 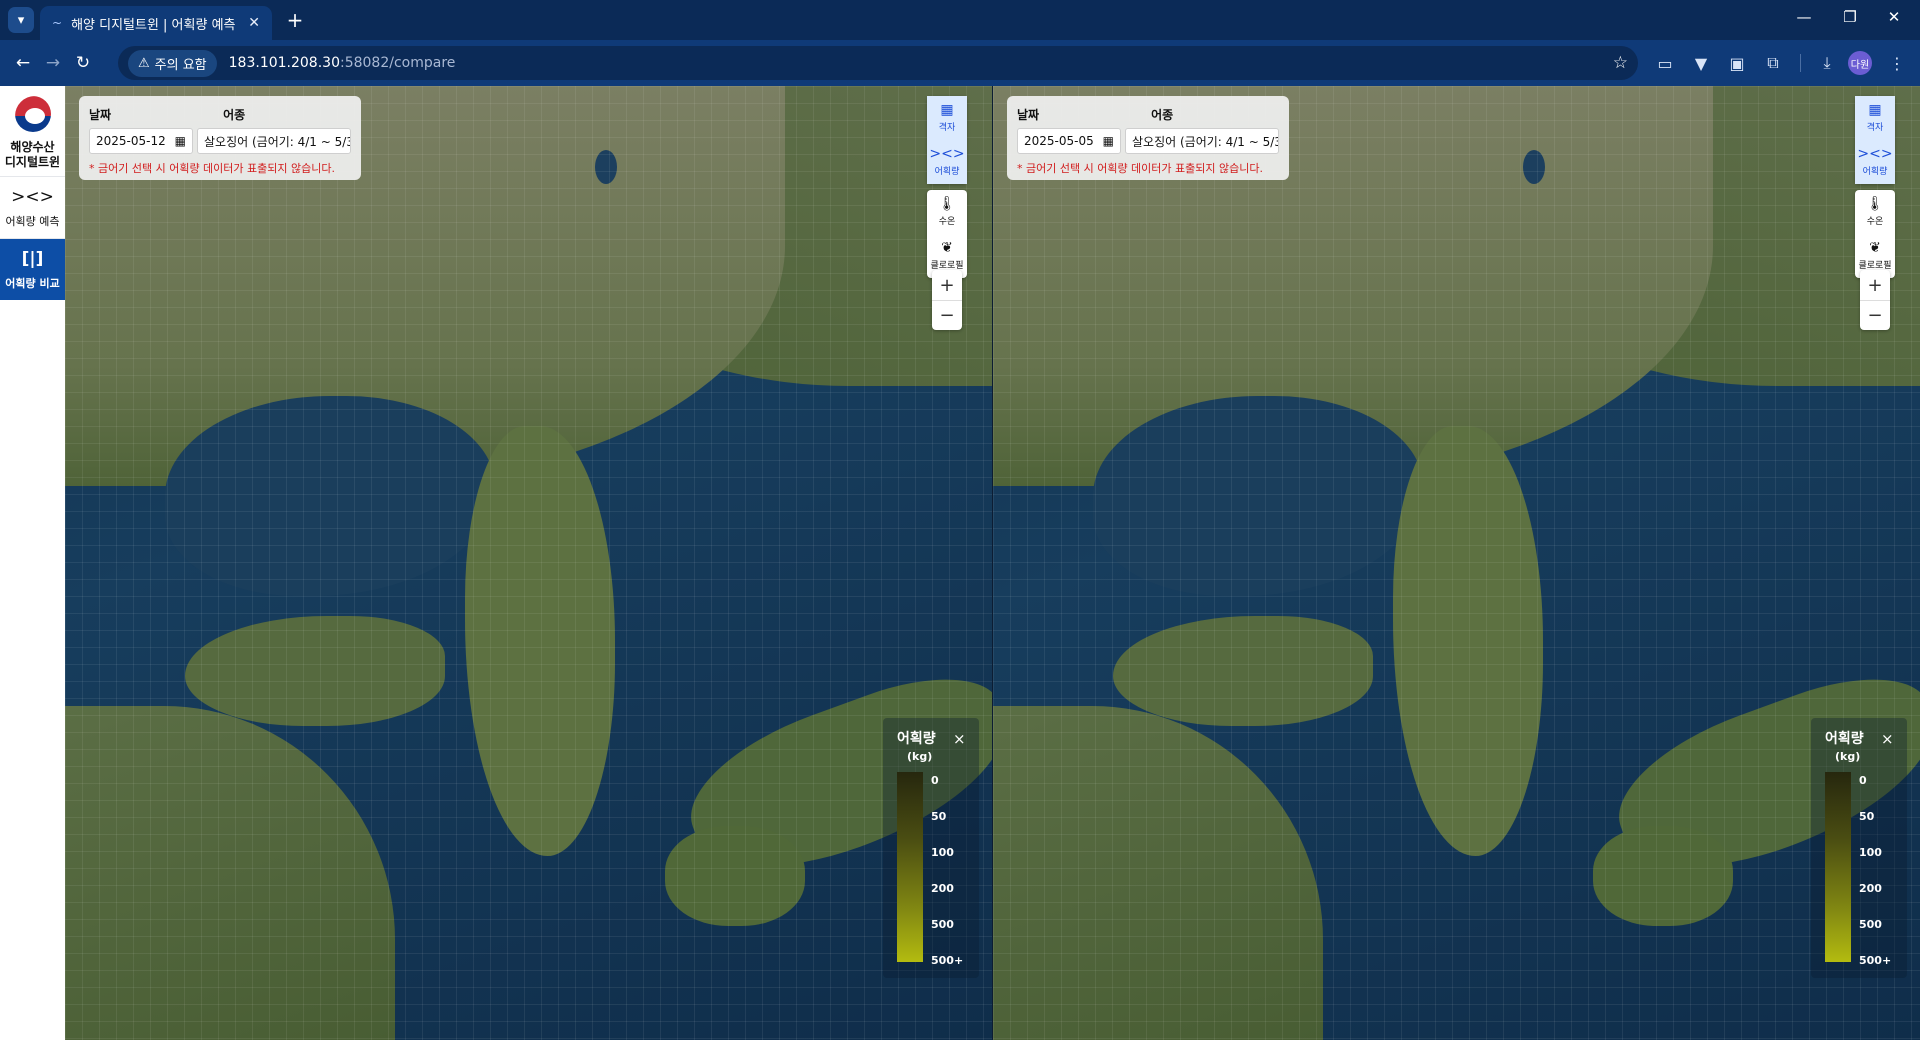 What do you see at coordinates (397, 63) in the screenshot?
I see `url-path: :58082/compare` at bounding box center [397, 63].